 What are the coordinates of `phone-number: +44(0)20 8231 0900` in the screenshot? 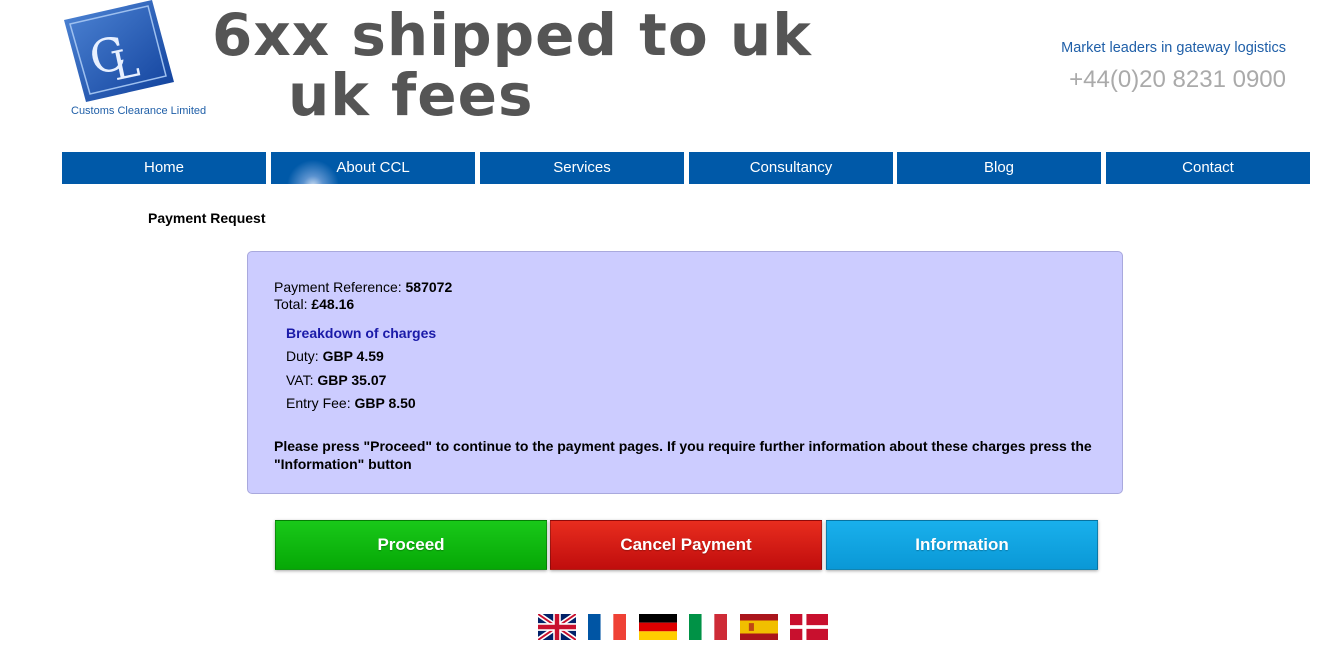 It's located at (1177, 79).